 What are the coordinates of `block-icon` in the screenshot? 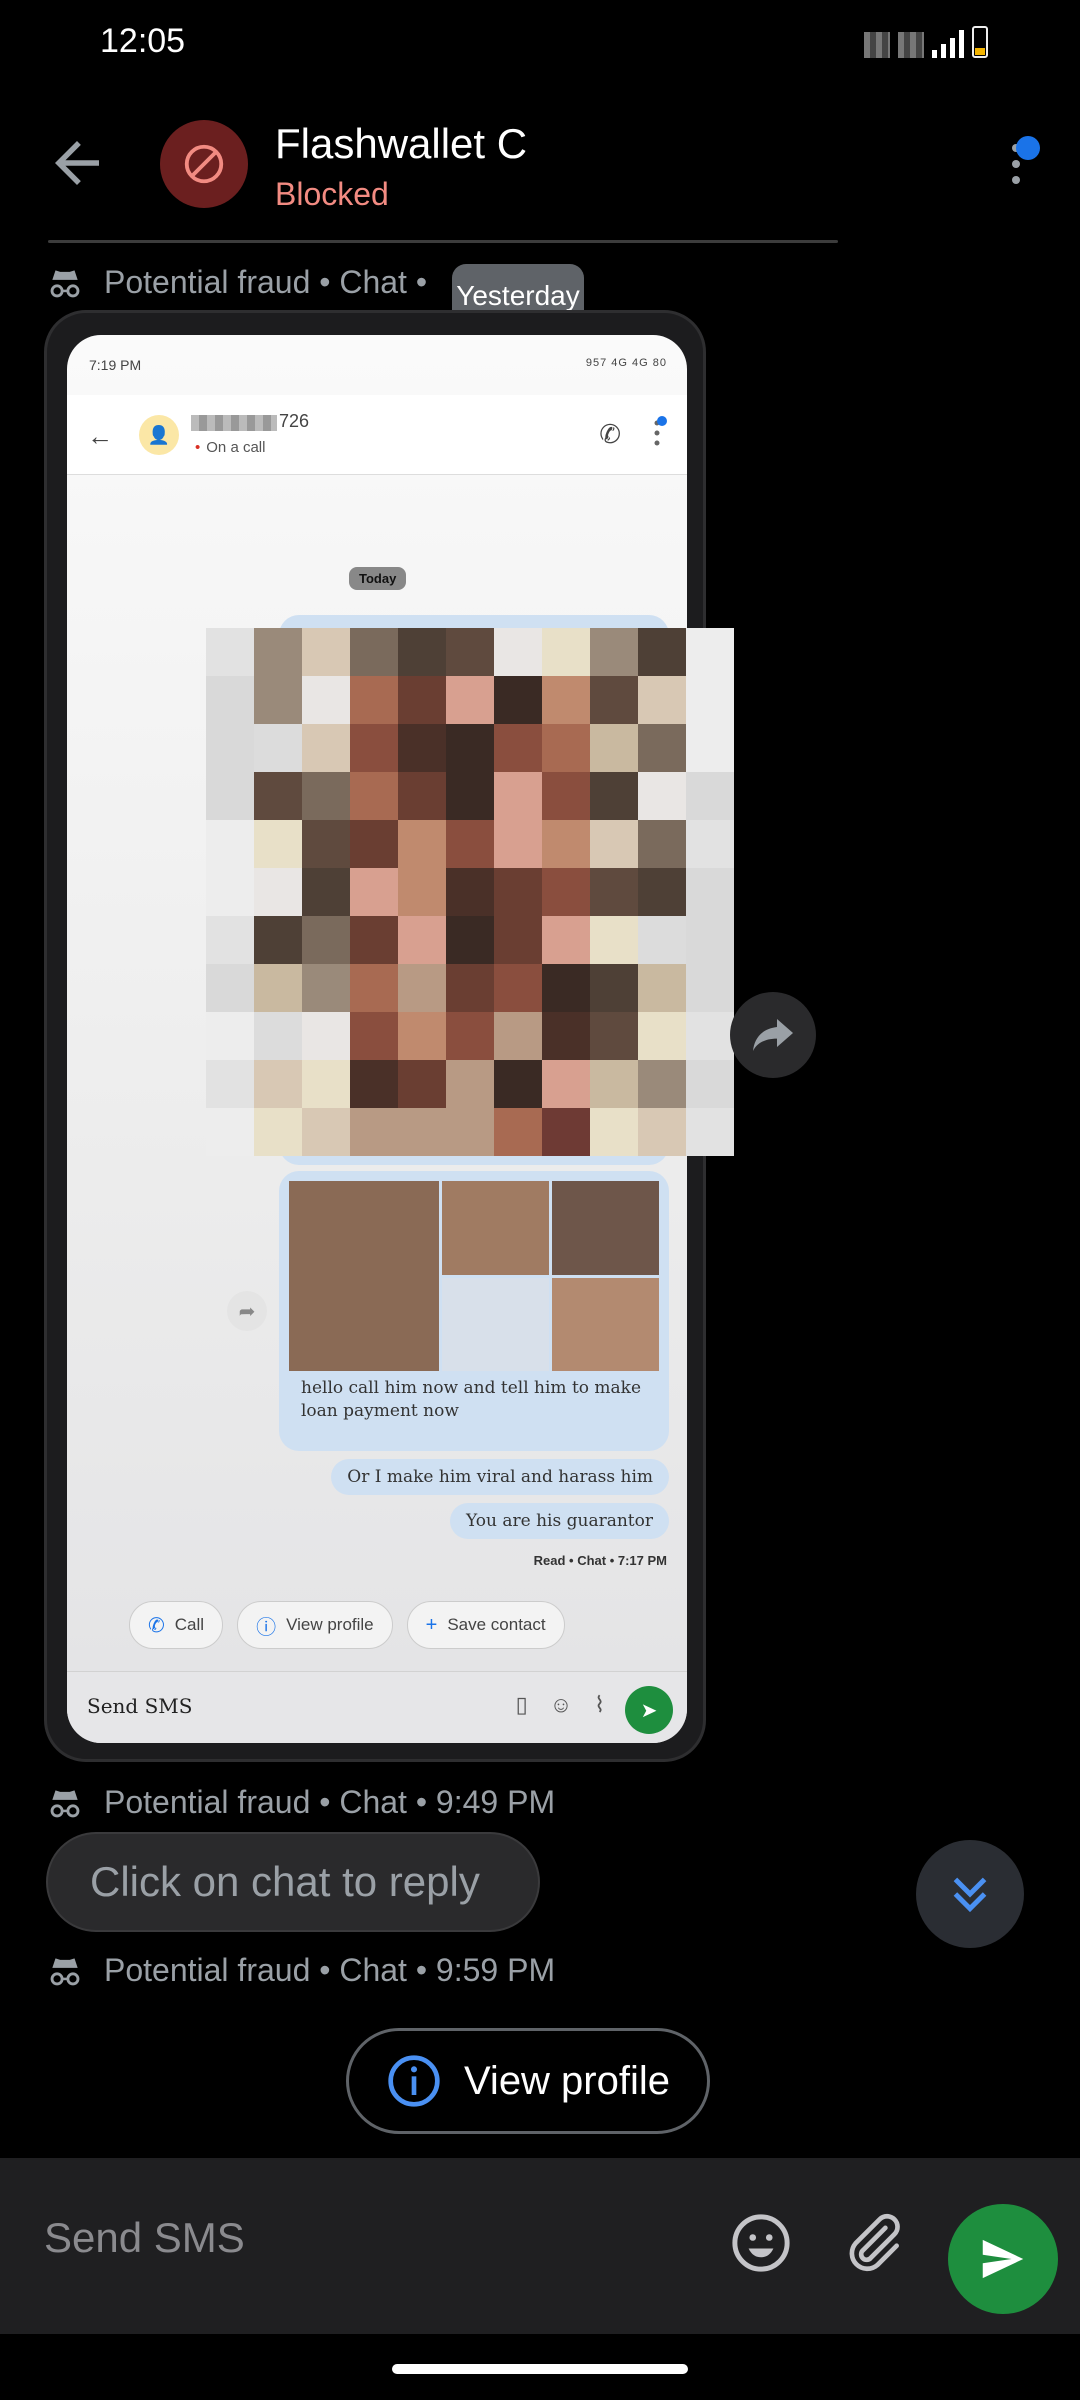 It's located at (204, 164).